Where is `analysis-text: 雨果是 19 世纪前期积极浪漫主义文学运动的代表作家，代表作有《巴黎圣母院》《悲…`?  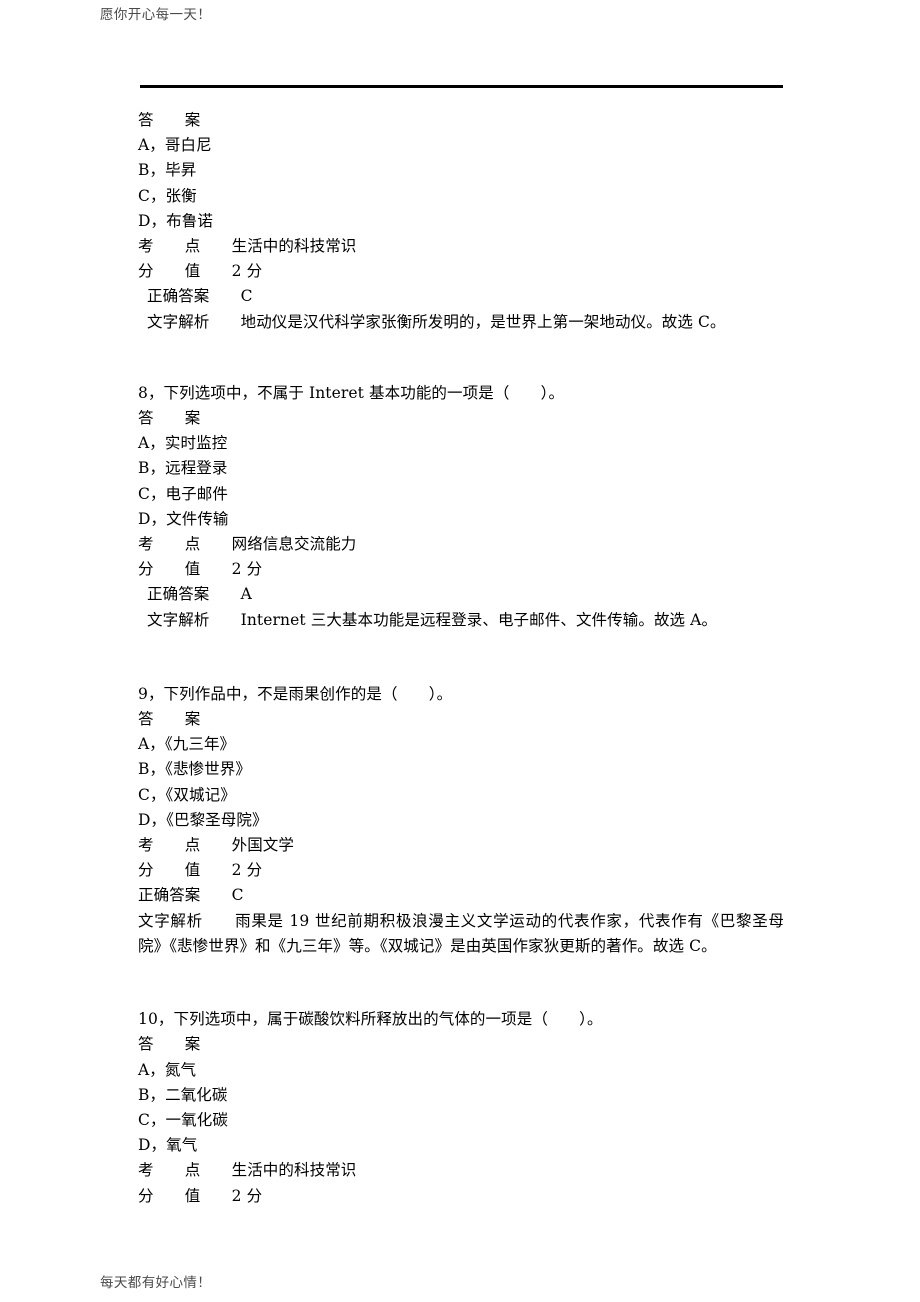 analysis-text: 雨果是 19 世纪前期积极浪漫主义文学运动的代表作家，代表作有《巴黎圣母院》《悲… is located at coordinates (461, 933).